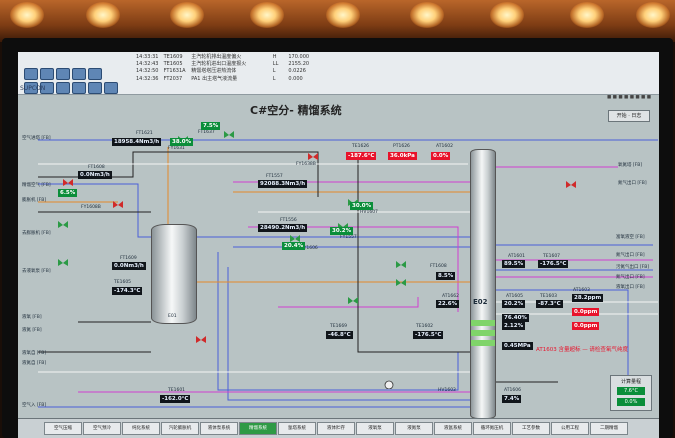  Describe the element at coordinates (174, 274) in the screenshot. I see `condenser-tank` at that location.